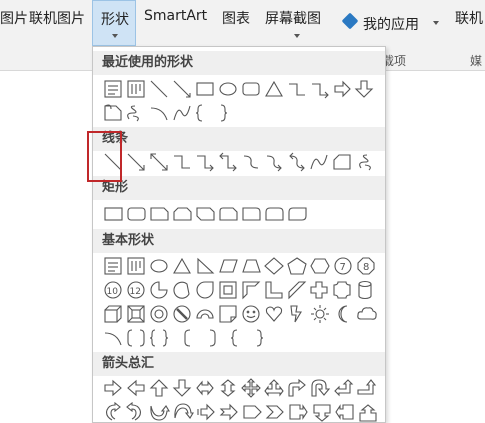  Describe the element at coordinates (343, 314) in the screenshot. I see `moon-icon` at that location.